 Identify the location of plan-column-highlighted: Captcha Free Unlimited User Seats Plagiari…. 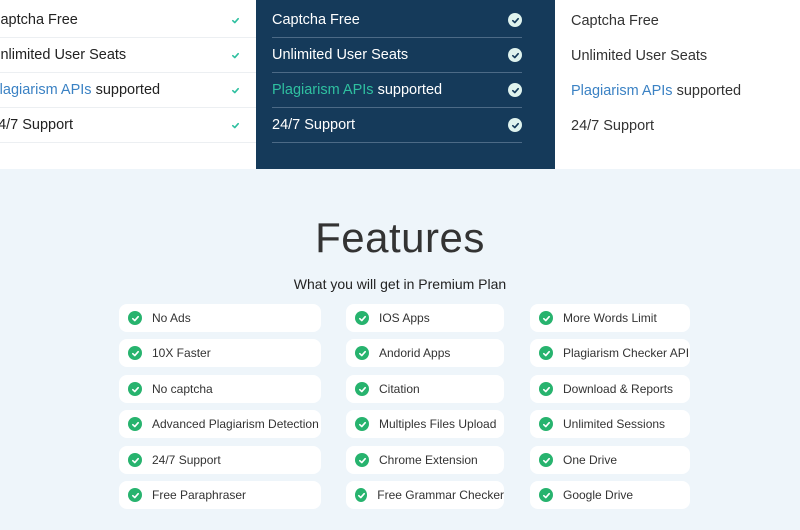
(405, 84).